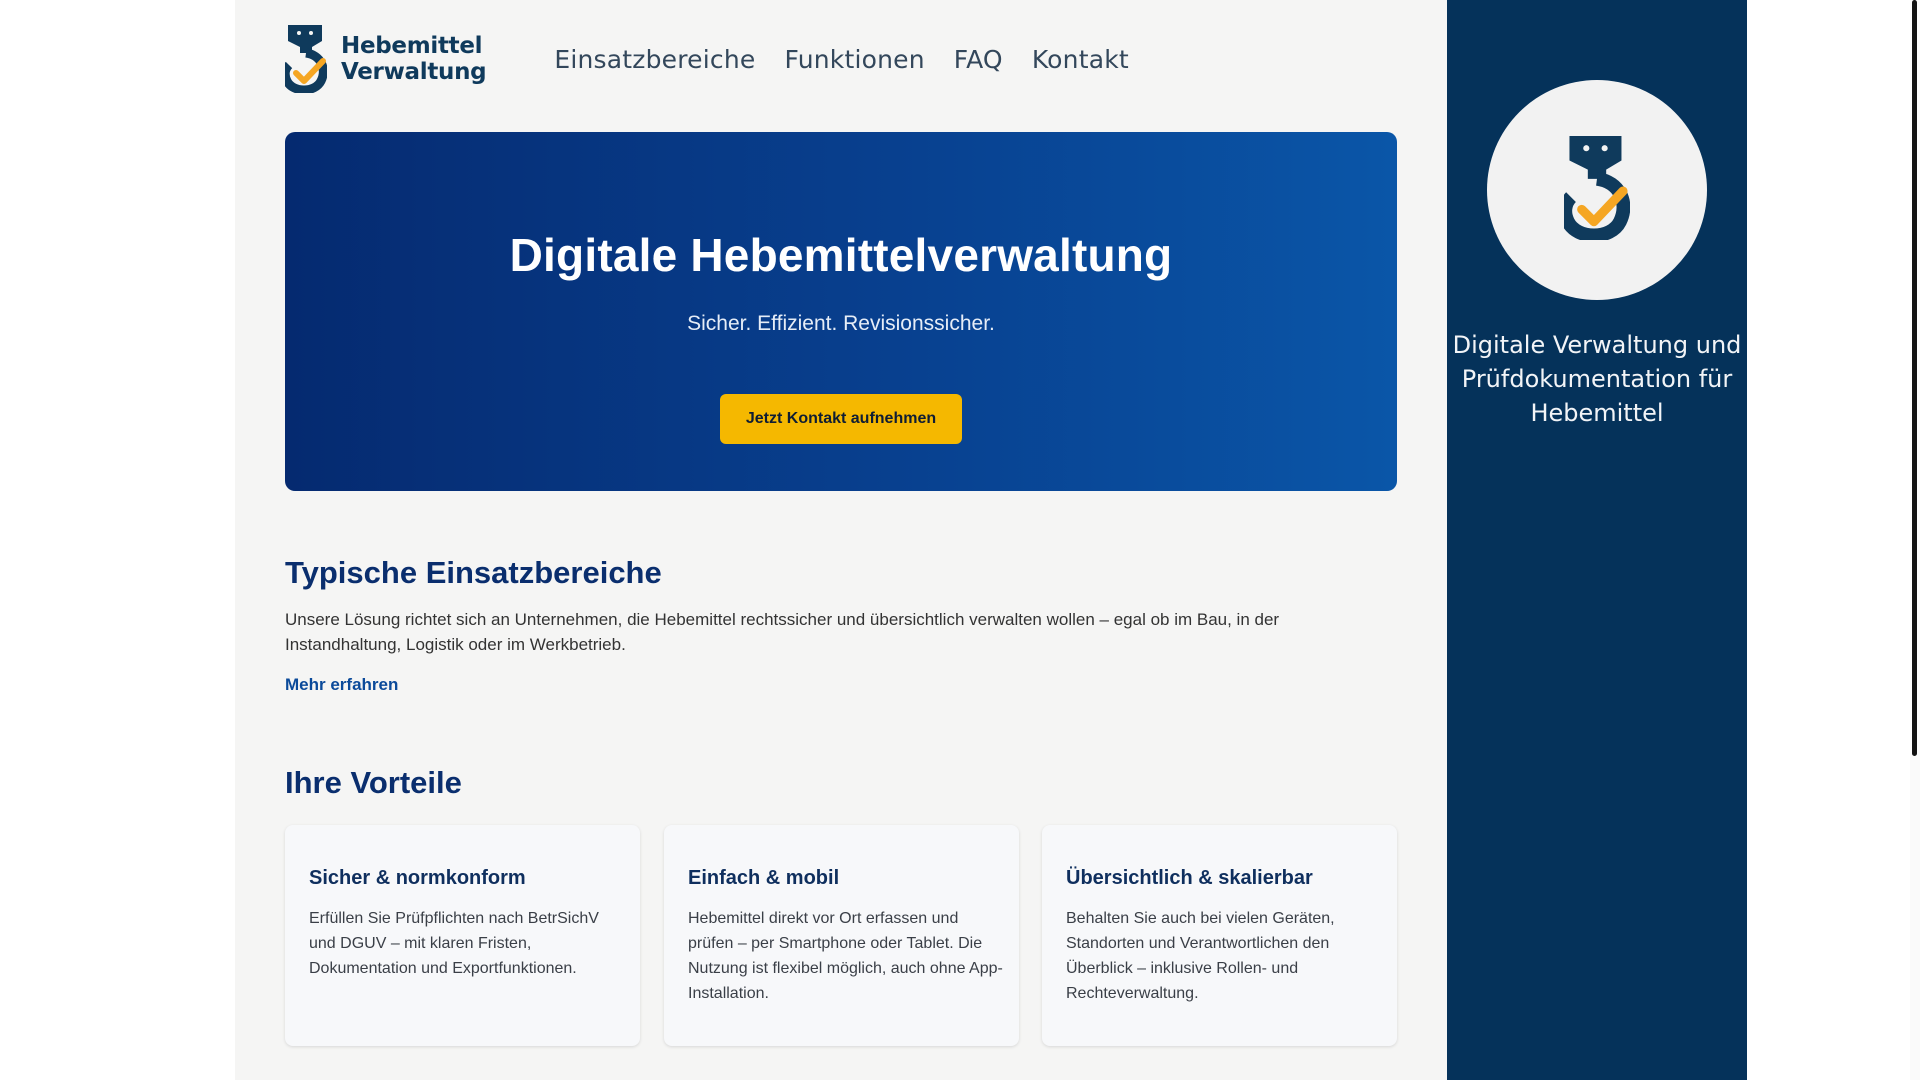  Describe the element at coordinates (978, 59) in the screenshot. I see `nav-faq: FAQ` at that location.